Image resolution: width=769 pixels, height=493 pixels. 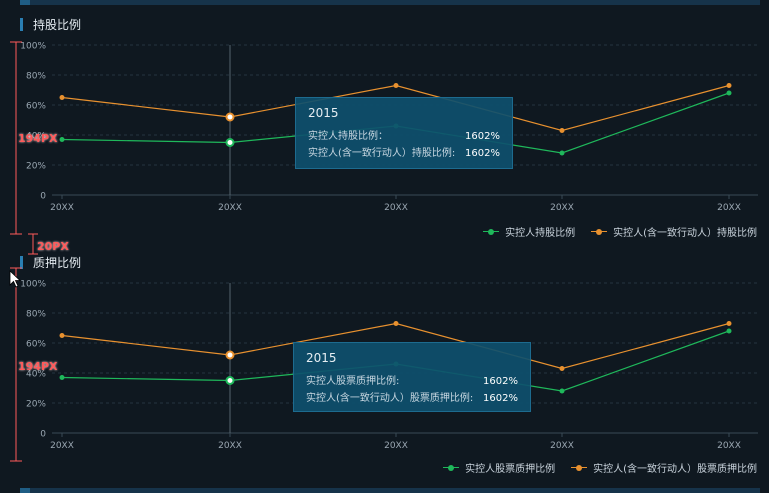 I want to click on top-section-bar, so click(x=390, y=2).